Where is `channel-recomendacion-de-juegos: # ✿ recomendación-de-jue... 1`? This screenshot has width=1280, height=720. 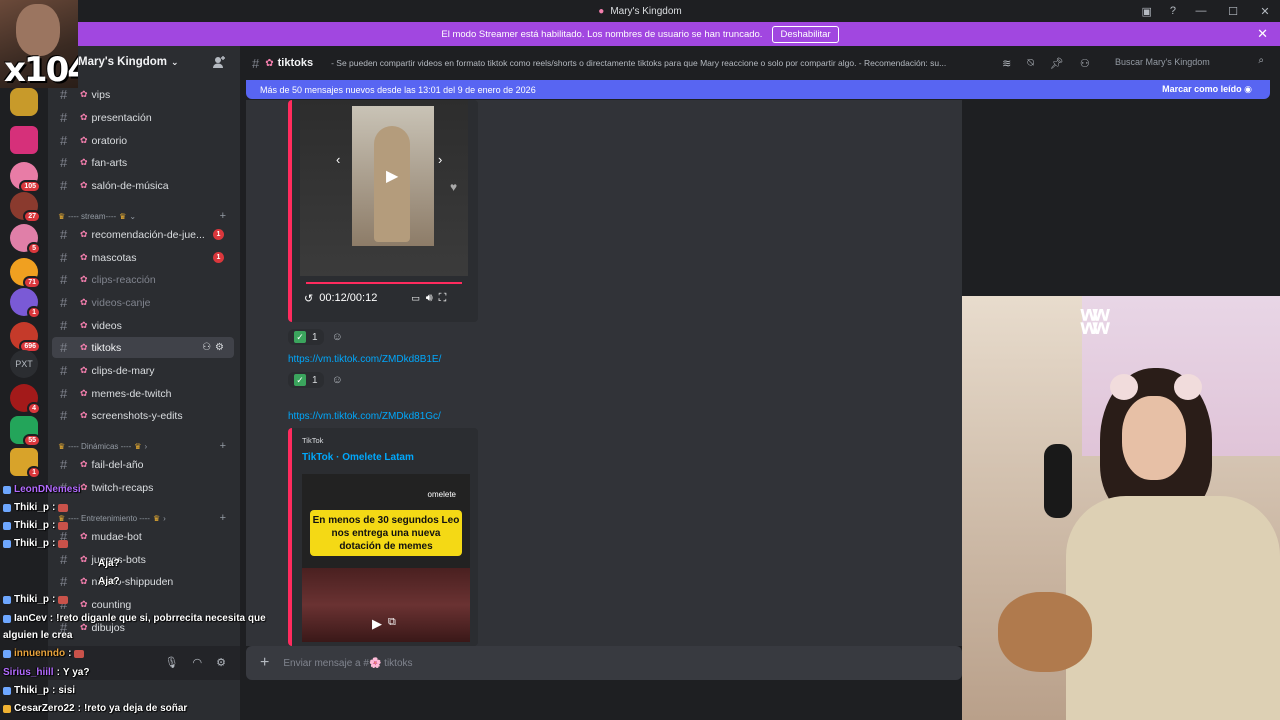 channel-recomendacion-de-juegos: # ✿ recomendación-de-jue... 1 is located at coordinates (143, 234).